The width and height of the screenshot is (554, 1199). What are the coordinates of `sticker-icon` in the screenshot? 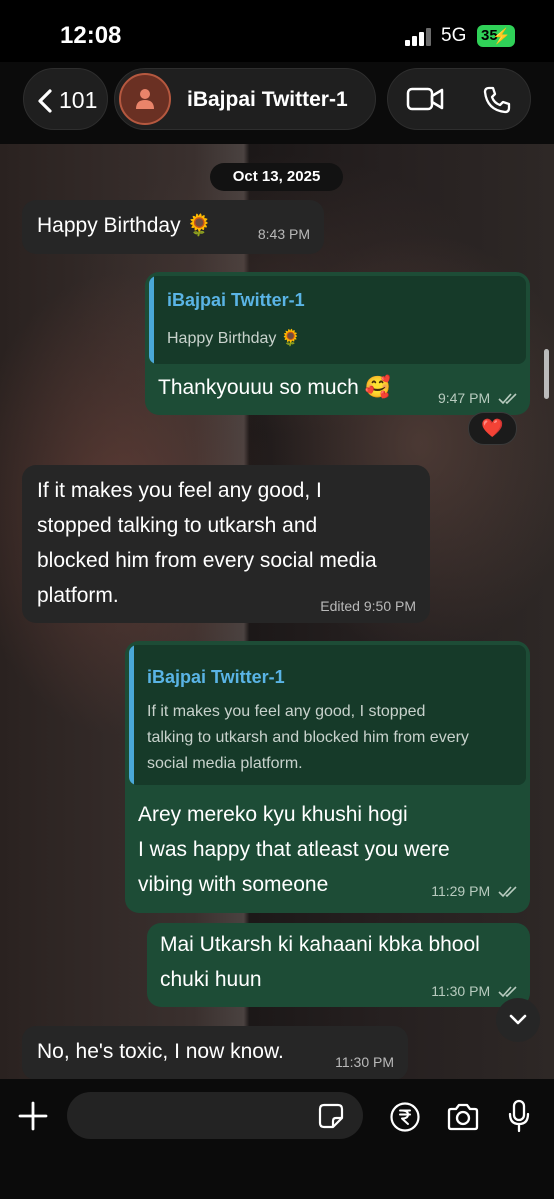 It's located at (331, 1116).